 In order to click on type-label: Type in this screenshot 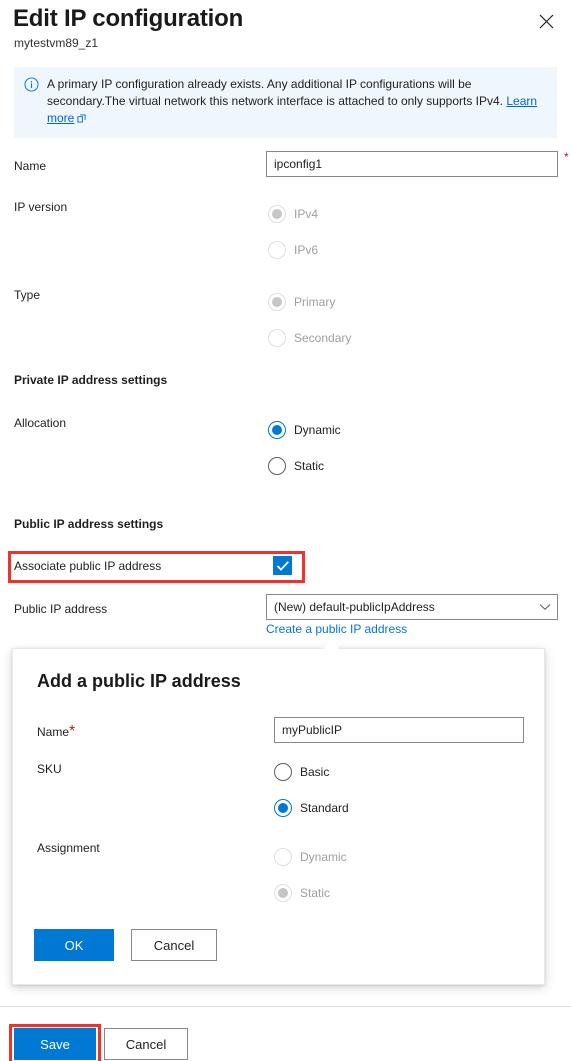, I will do `click(27, 295)`.